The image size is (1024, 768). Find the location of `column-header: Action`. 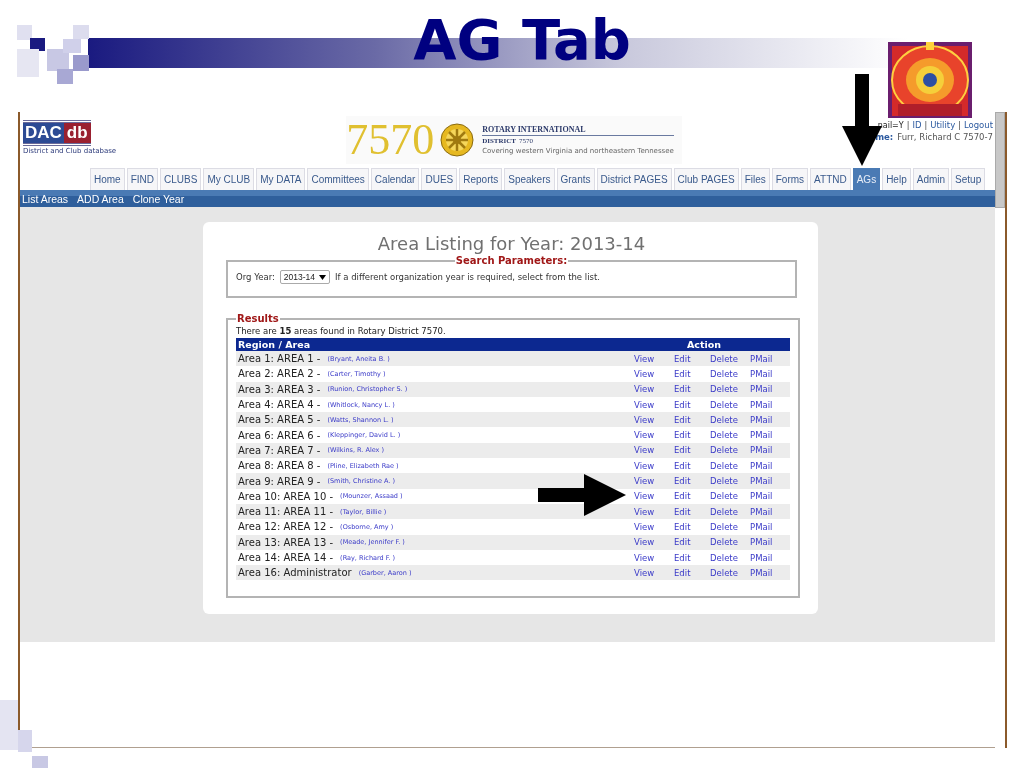

column-header: Action is located at coordinates (704, 344).